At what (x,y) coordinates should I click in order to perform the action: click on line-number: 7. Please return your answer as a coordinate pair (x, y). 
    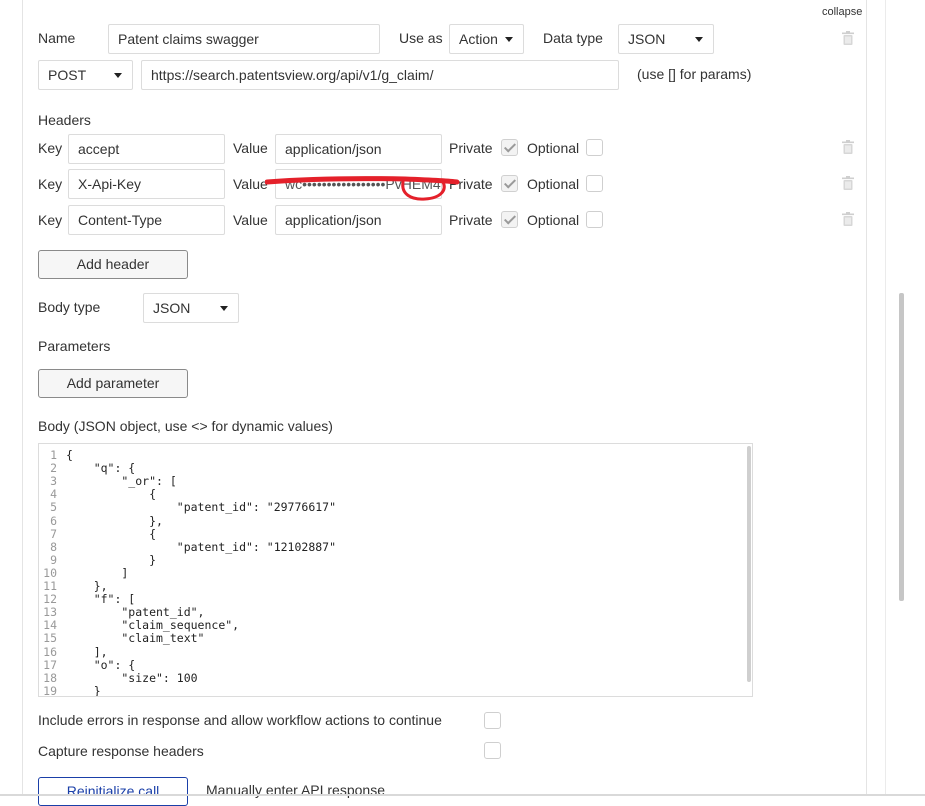
    Looking at the image, I should click on (53, 533).